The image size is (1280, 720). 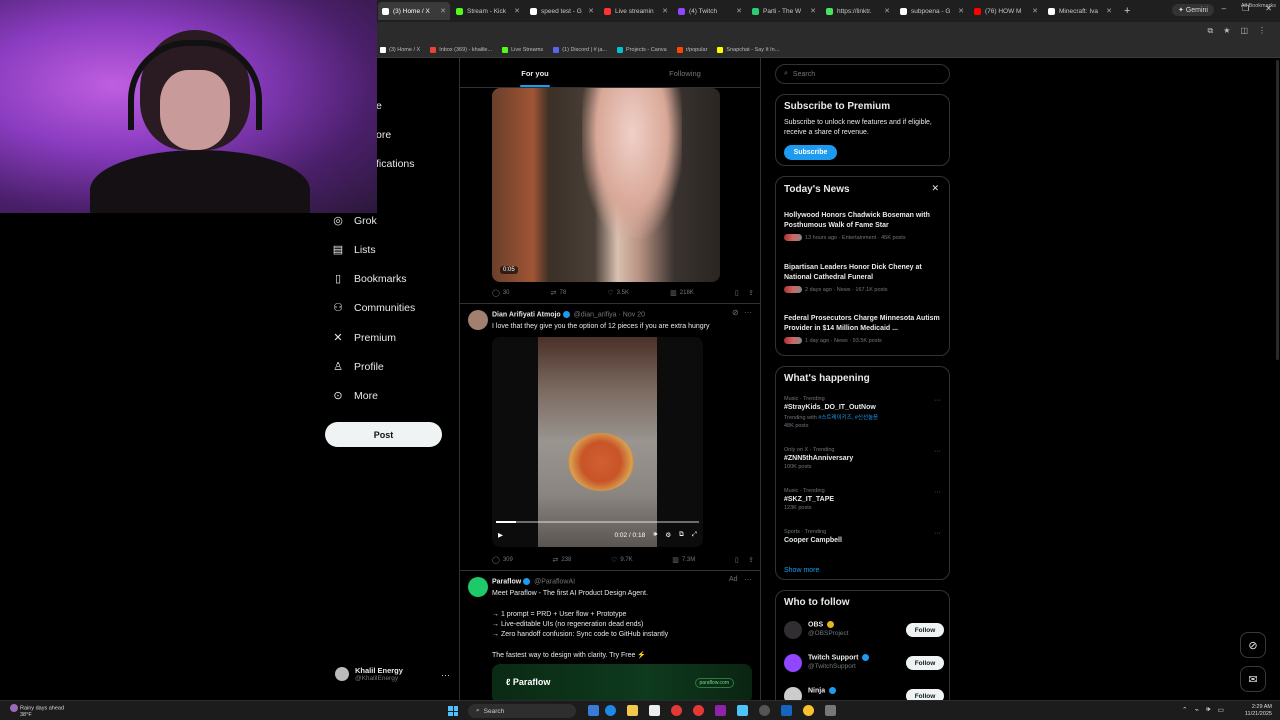 I want to click on all-bookmarks-button: All Bookmarks, so click(x=1258, y=6).